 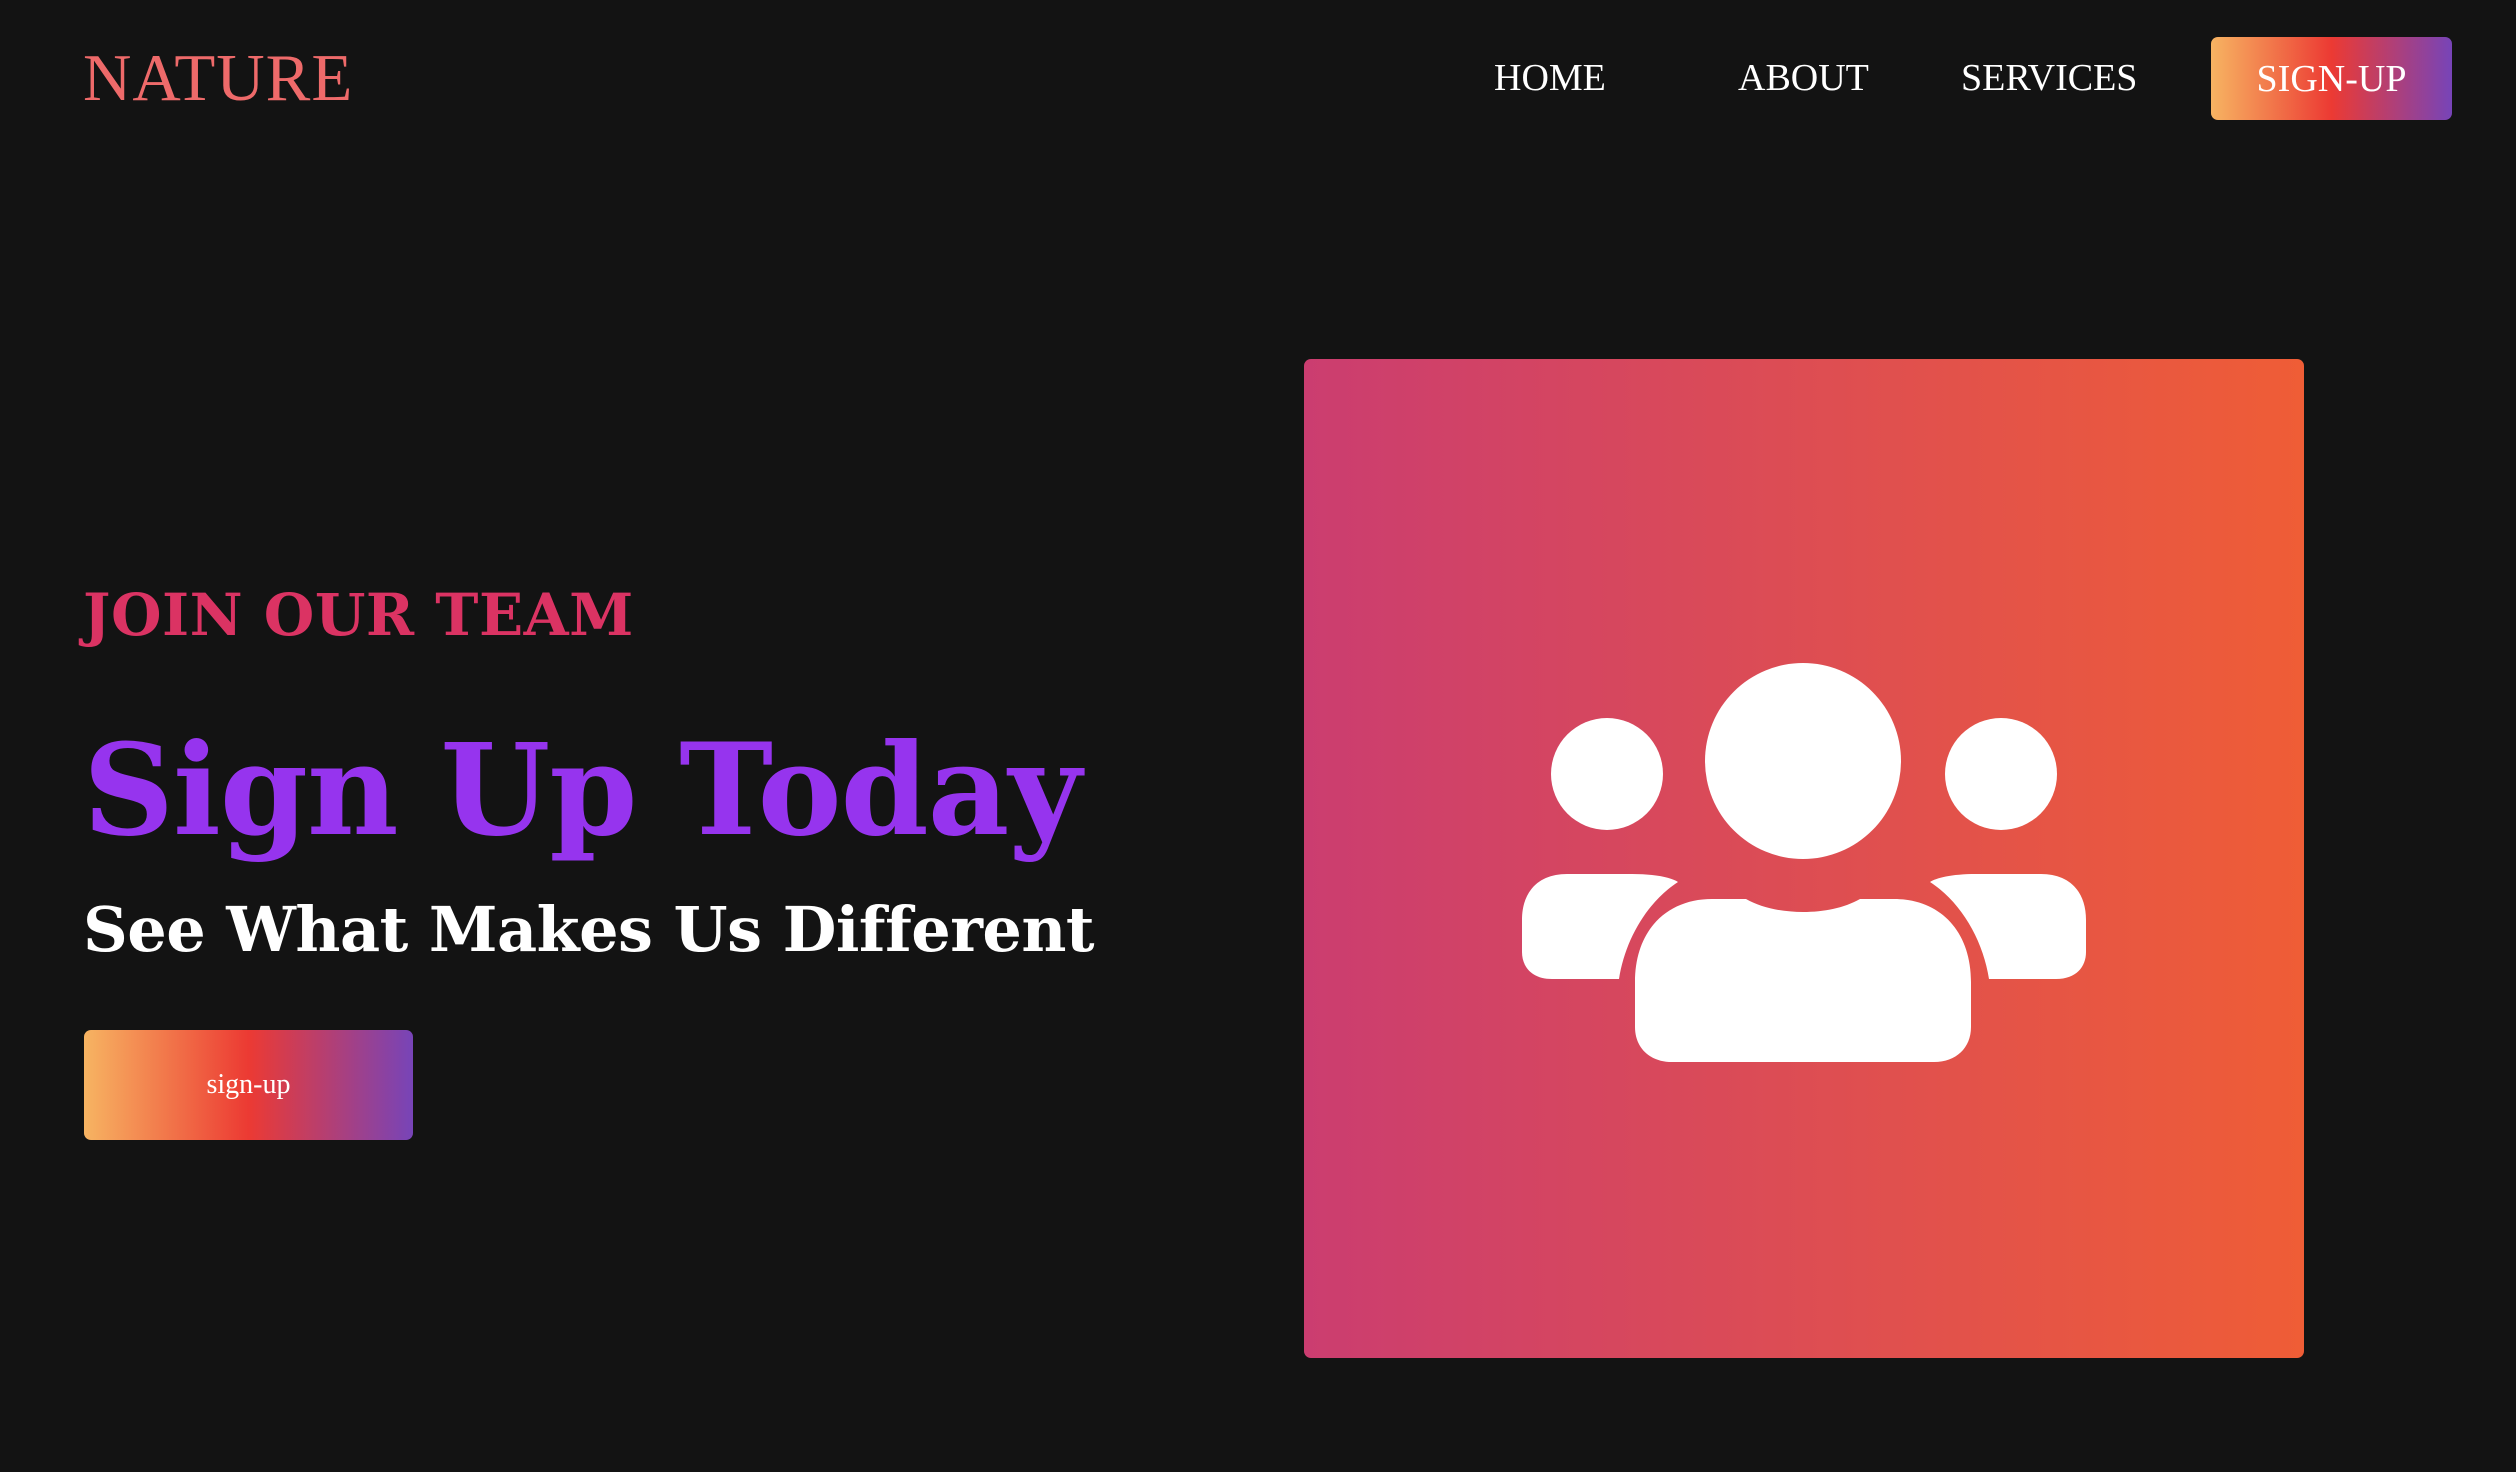 I want to click on nav-signup-button: SIGN-UP, so click(x=2331, y=78).